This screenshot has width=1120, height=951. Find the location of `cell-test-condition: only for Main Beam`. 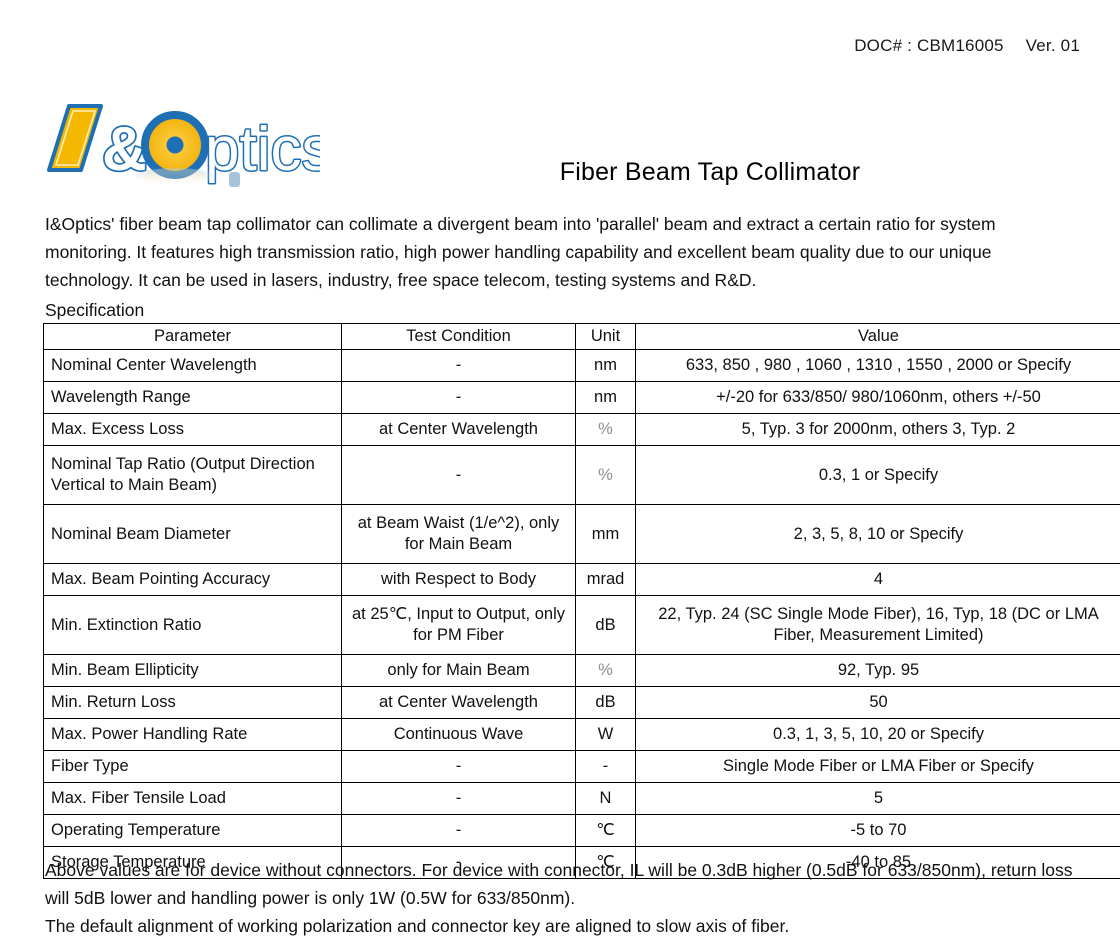

cell-test-condition: only for Main Beam is located at coordinates (458, 670).